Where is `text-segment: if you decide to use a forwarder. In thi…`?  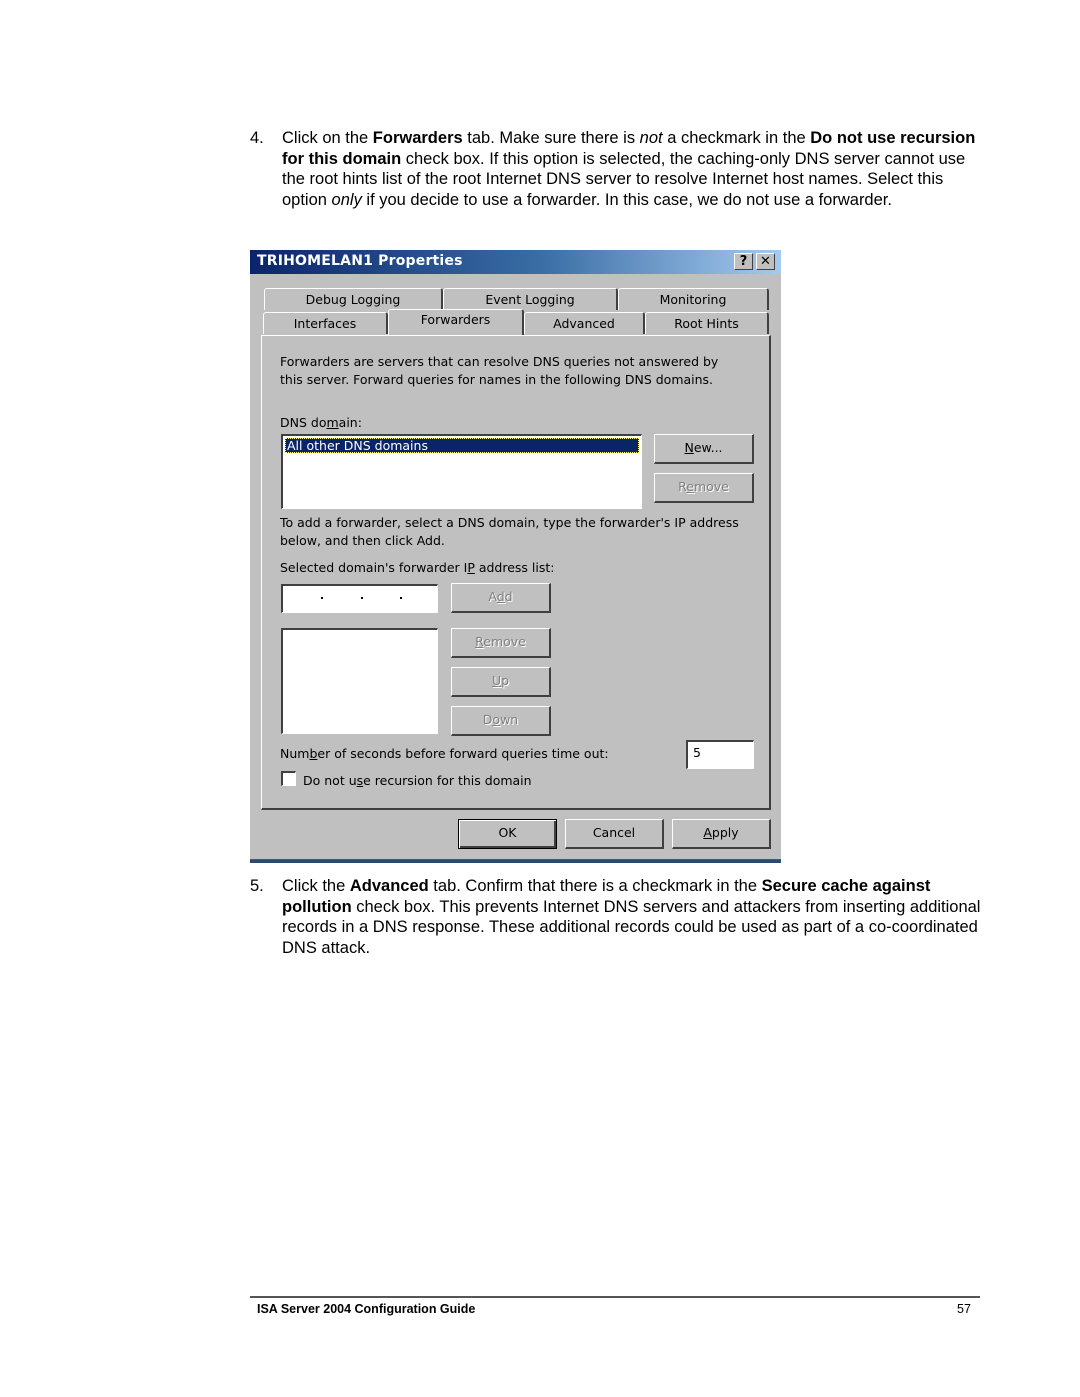 text-segment: if you decide to use a forwarder. In thi… is located at coordinates (626, 199).